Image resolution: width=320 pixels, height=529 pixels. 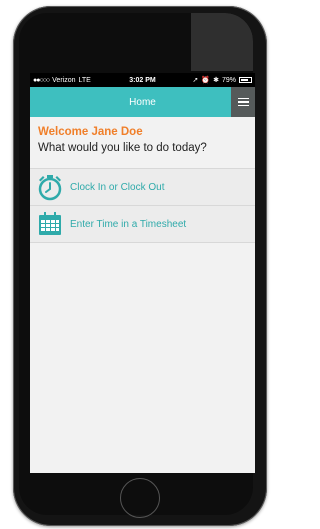 What do you see at coordinates (84, 80) in the screenshot?
I see `network-label: LTE` at bounding box center [84, 80].